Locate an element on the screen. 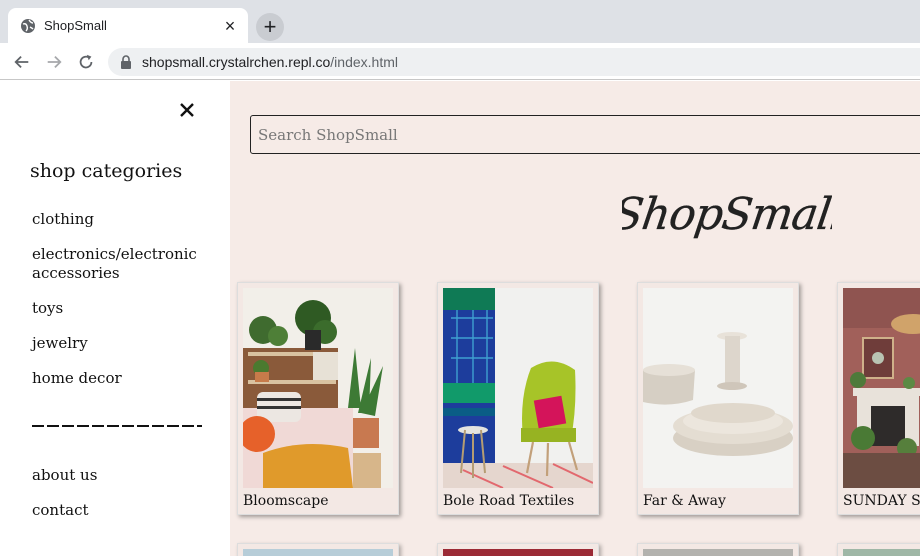  tab-close-icon: × is located at coordinates (230, 26).